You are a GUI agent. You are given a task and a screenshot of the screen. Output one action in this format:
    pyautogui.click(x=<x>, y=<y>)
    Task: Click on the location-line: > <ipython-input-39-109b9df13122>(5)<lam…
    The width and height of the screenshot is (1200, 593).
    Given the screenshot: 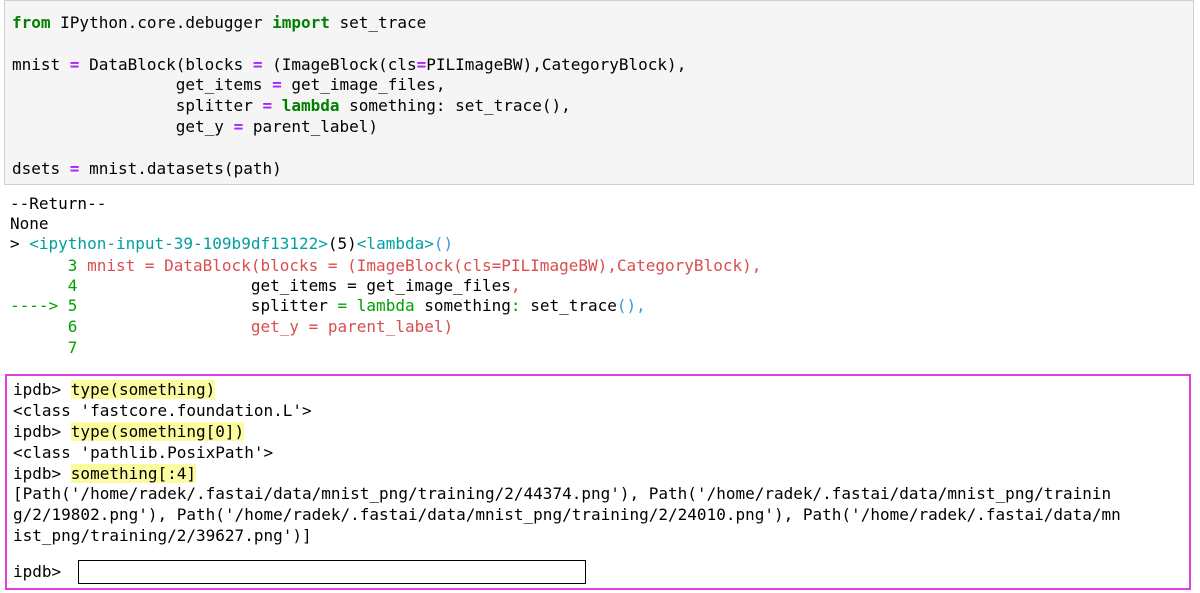 What is the action you would take?
    pyautogui.click(x=232, y=243)
    